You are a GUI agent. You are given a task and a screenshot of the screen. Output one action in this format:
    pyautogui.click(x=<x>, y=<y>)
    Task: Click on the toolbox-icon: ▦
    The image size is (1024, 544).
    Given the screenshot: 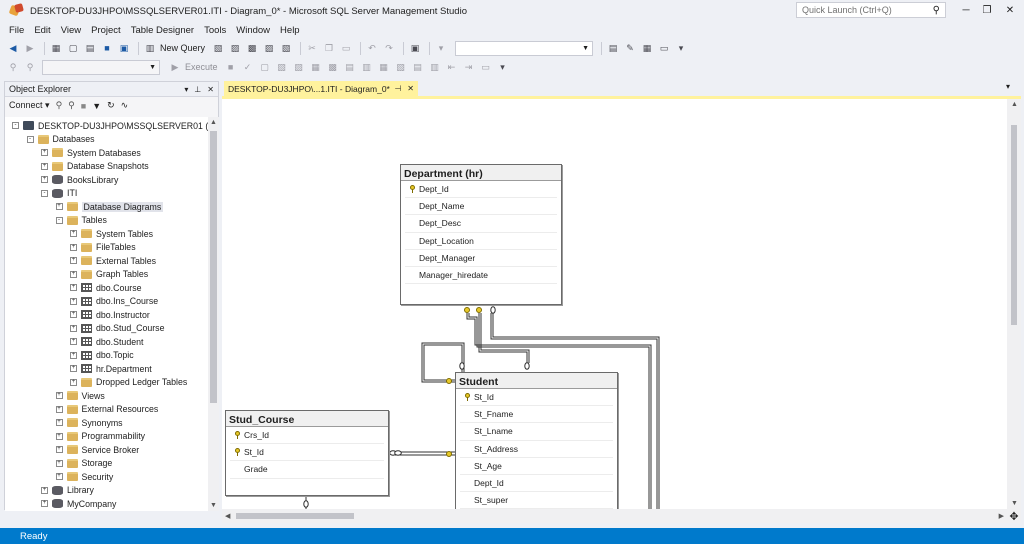 What is the action you would take?
    pyautogui.click(x=647, y=48)
    